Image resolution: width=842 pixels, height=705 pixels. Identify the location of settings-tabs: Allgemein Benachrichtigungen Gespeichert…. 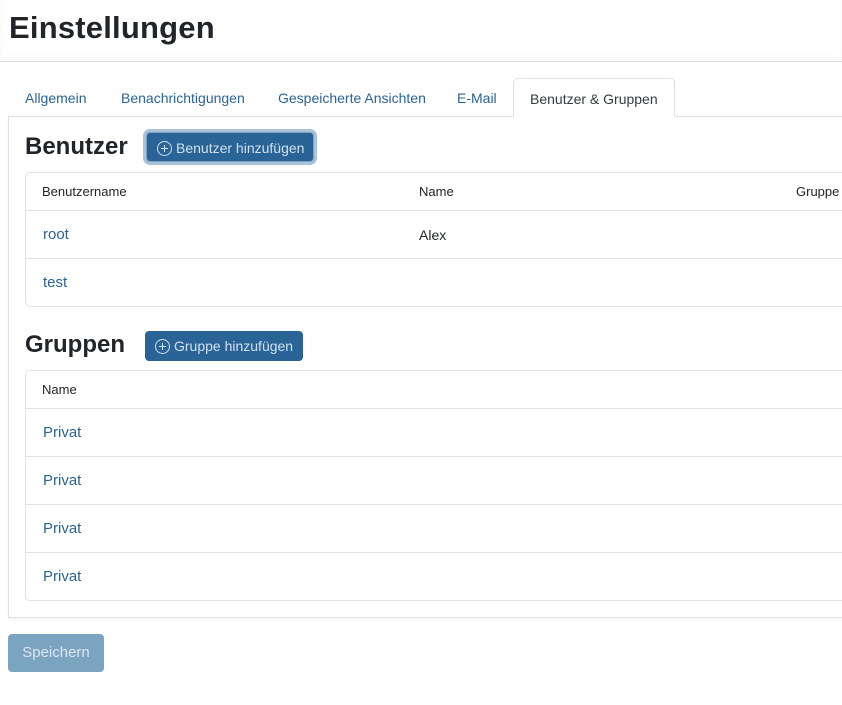
(425, 97).